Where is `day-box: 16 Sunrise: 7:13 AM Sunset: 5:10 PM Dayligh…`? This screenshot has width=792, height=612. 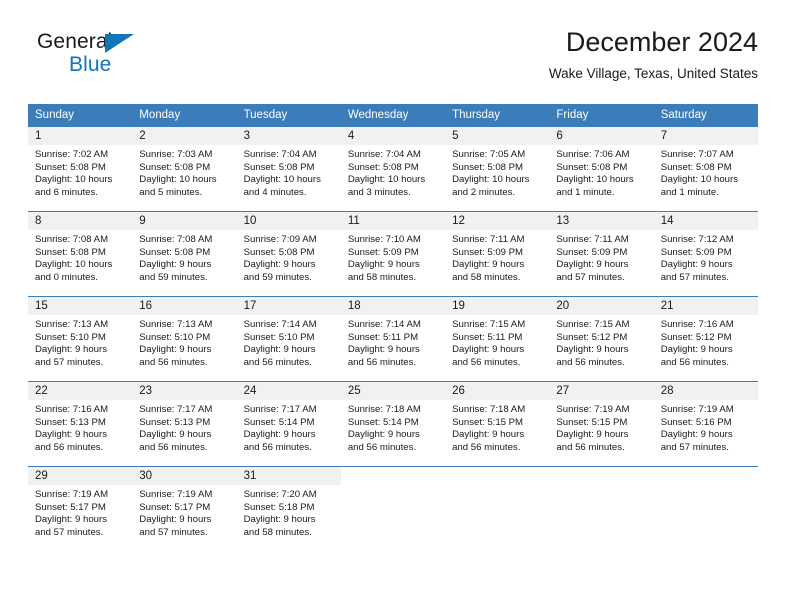 day-box: 16 Sunrise: 7:13 AM Sunset: 5:10 PM Dayligh… is located at coordinates (184, 339).